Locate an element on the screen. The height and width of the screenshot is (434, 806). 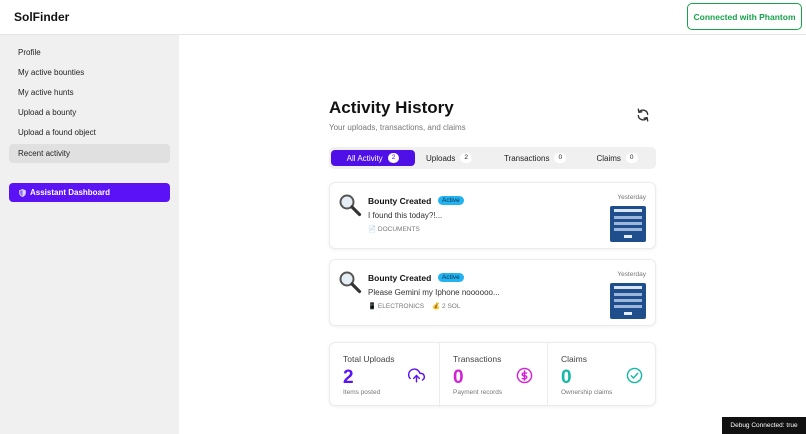
reward-tag: 💰 2 SOL is located at coordinates (446, 306).